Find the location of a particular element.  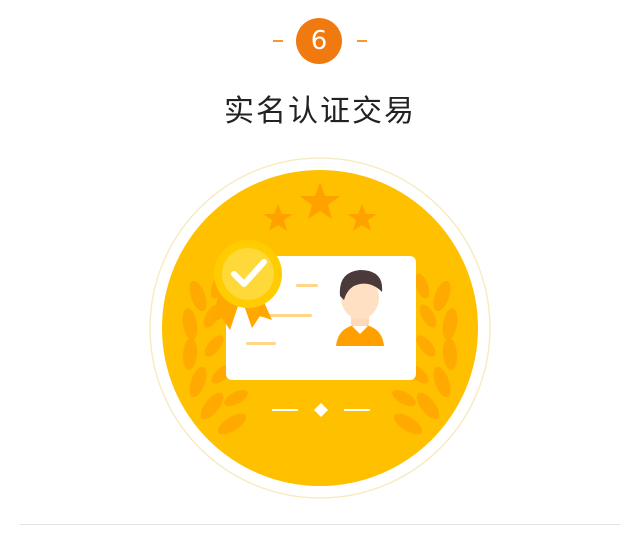

step-dash-right is located at coordinates (362, 41).